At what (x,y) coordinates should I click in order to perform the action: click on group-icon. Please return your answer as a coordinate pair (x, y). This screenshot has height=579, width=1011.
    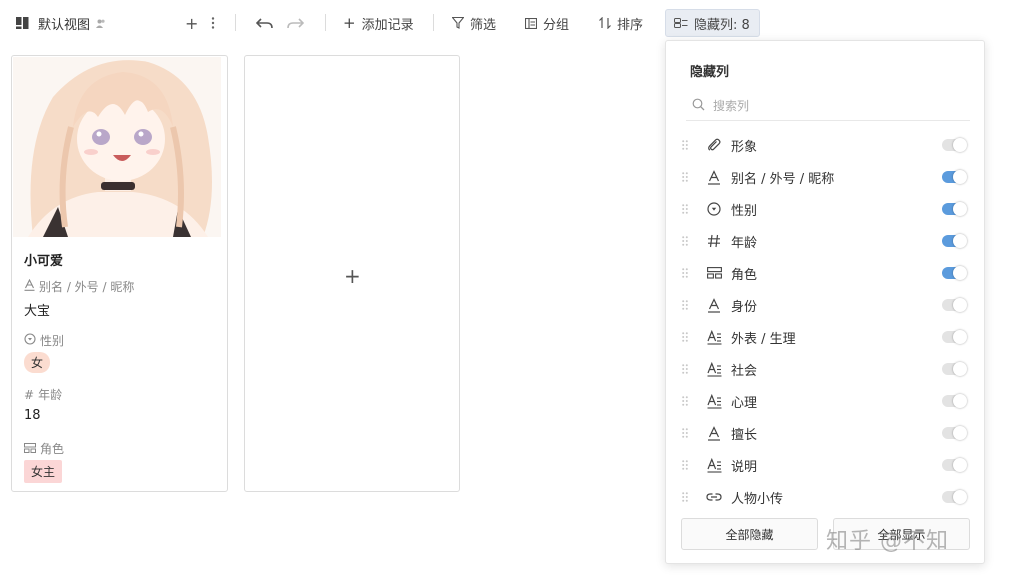
    Looking at the image, I should click on (531, 23).